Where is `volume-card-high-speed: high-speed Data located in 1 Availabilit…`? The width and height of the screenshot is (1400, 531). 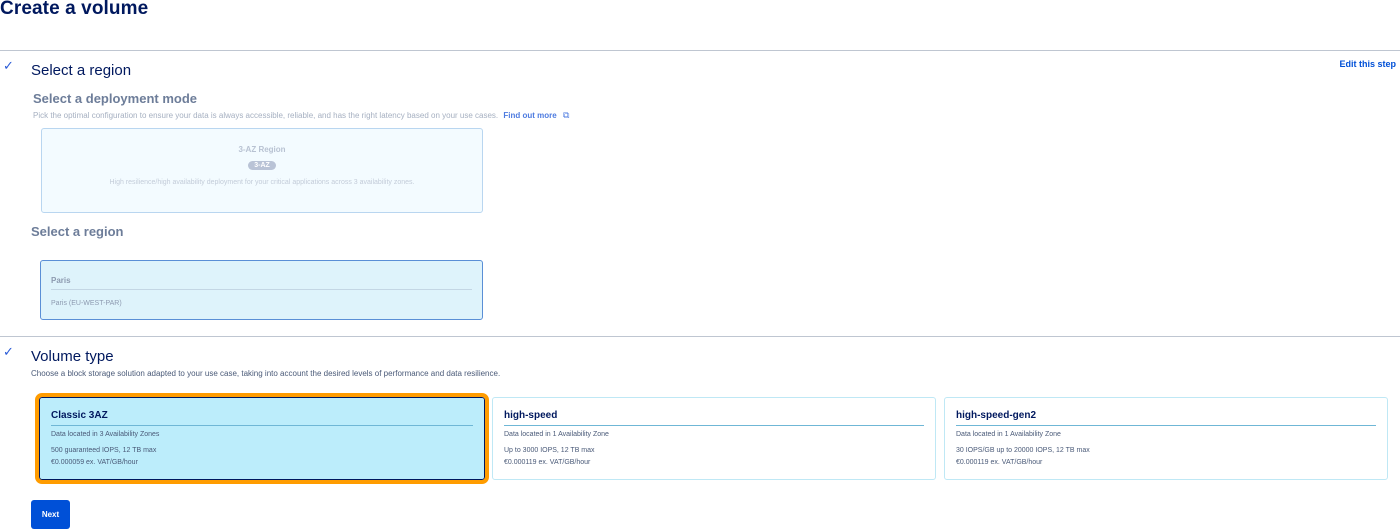
volume-card-high-speed: high-speed Data located in 1 Availabilit… is located at coordinates (714, 438).